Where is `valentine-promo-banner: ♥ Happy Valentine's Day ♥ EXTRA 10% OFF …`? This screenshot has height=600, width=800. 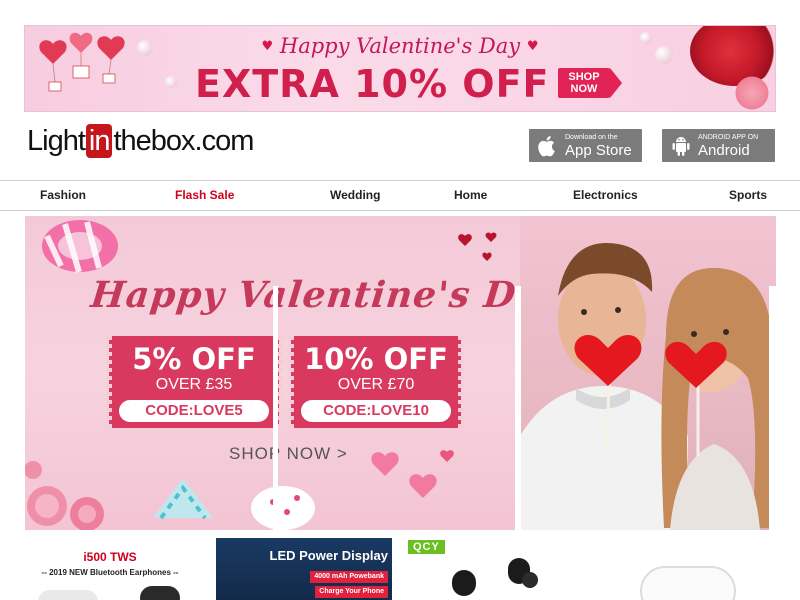
valentine-promo-banner: ♥ Happy Valentine's Day ♥ EXTRA 10% OFF … is located at coordinates (400, 68).